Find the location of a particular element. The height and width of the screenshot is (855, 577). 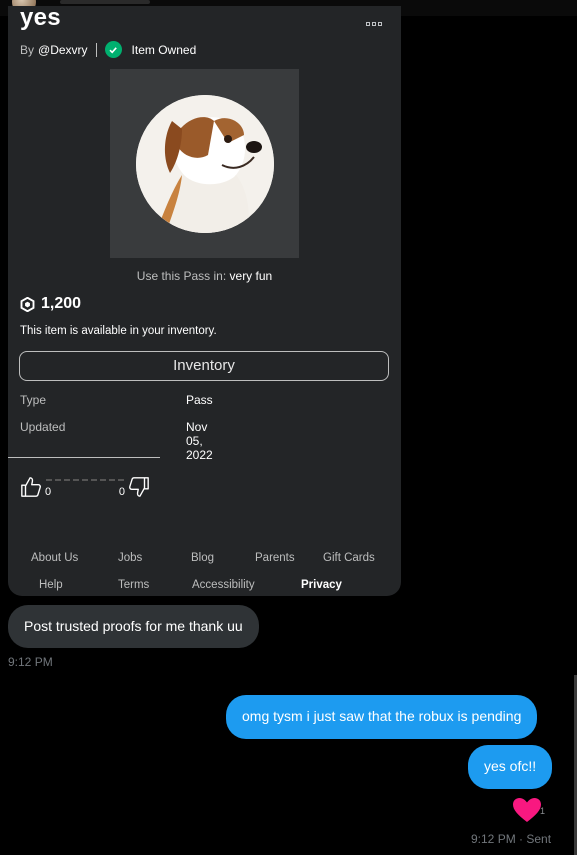

outgoing-status: 9:12 PM · Sent is located at coordinates (511, 839).